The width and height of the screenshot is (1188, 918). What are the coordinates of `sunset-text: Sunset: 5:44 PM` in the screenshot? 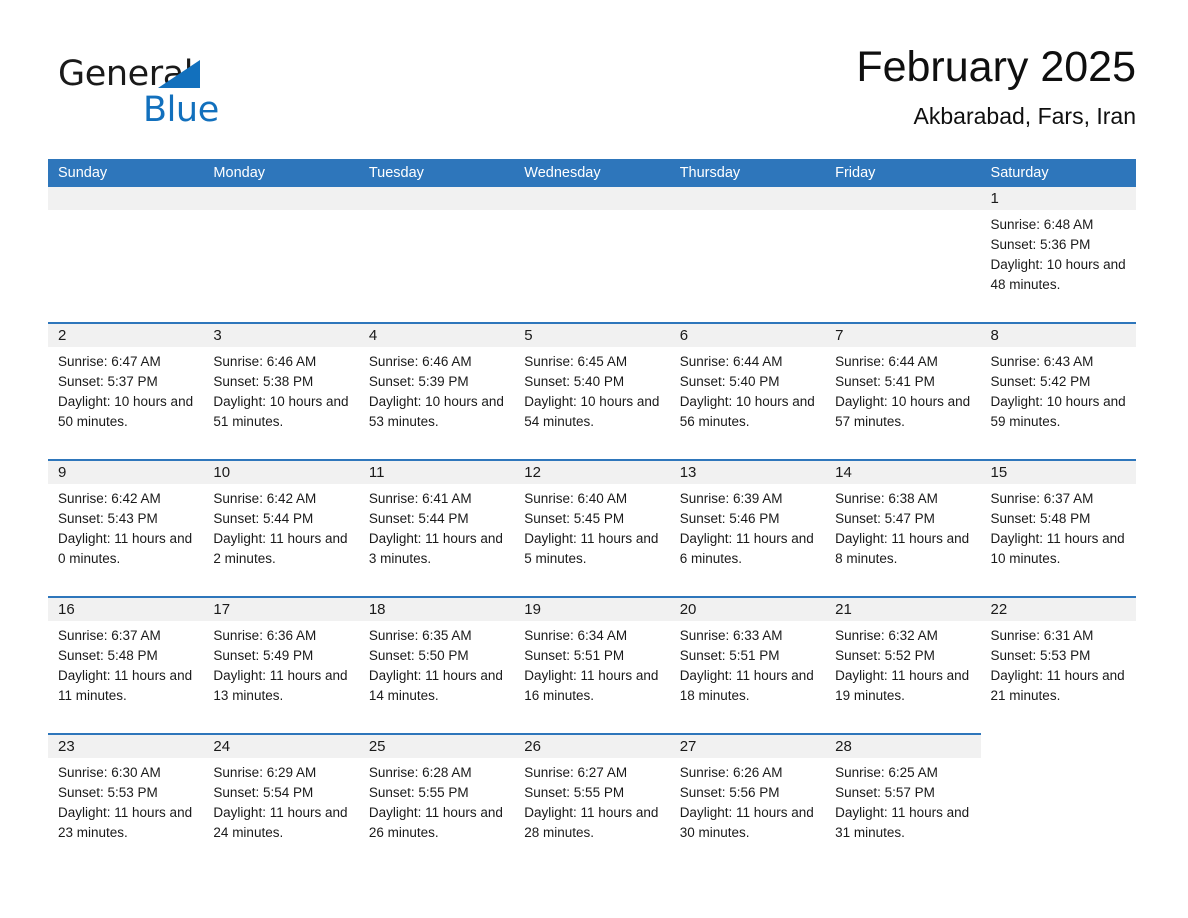 It's located at (263, 518).